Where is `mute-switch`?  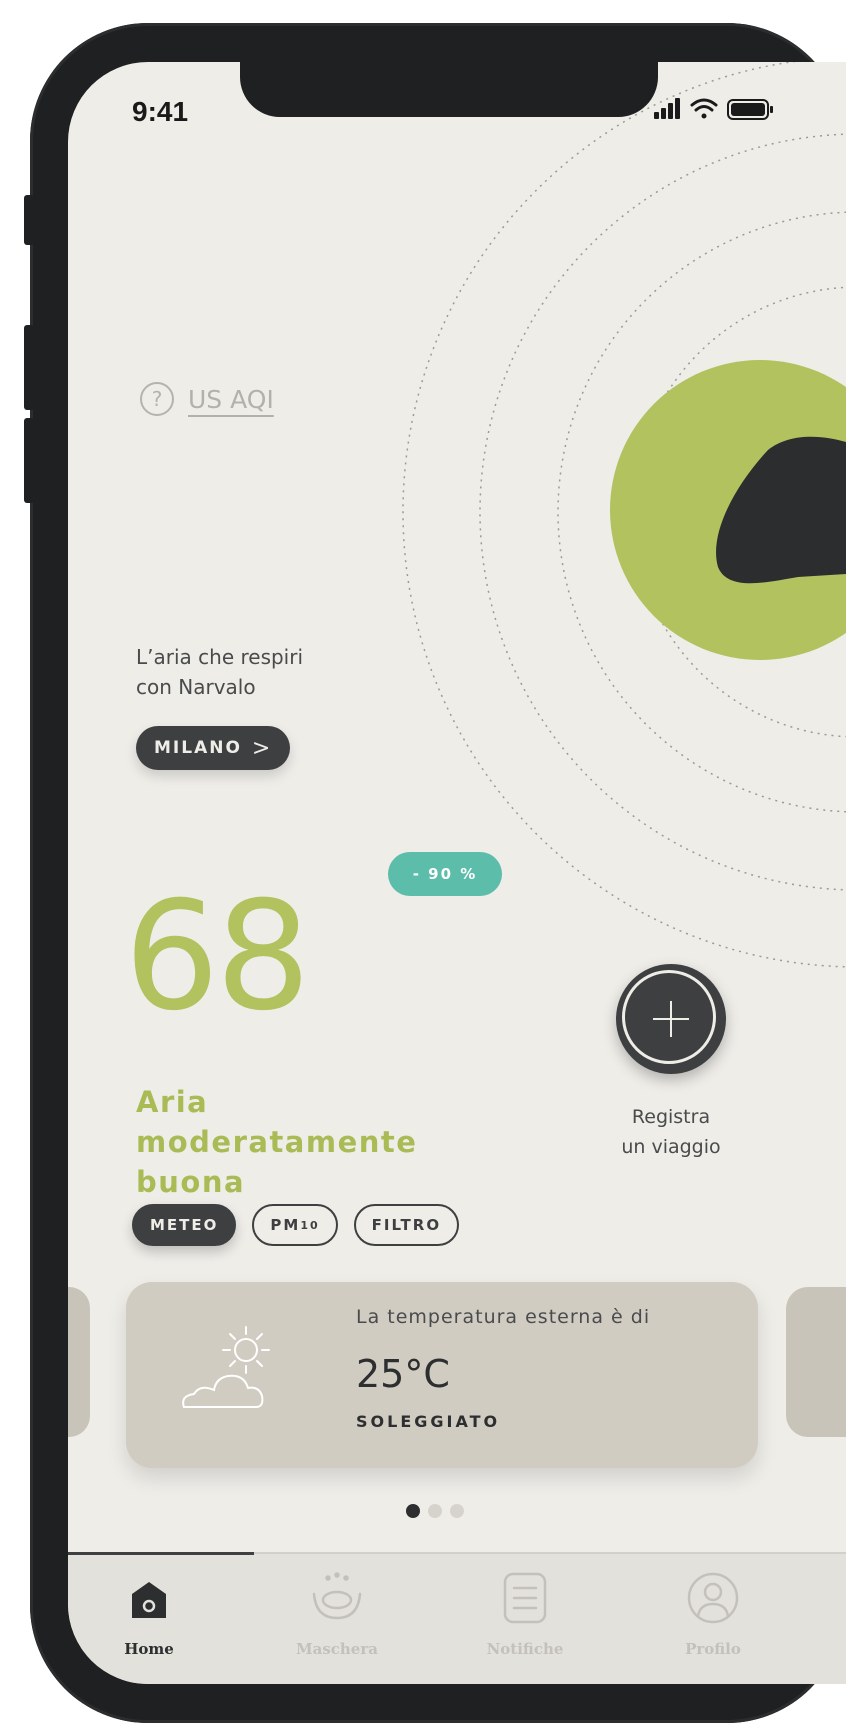
mute-switch is located at coordinates (29, 220).